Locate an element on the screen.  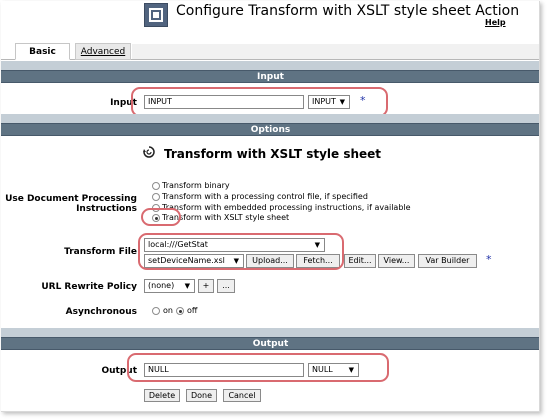
required-marker: * is located at coordinates (489, 259).